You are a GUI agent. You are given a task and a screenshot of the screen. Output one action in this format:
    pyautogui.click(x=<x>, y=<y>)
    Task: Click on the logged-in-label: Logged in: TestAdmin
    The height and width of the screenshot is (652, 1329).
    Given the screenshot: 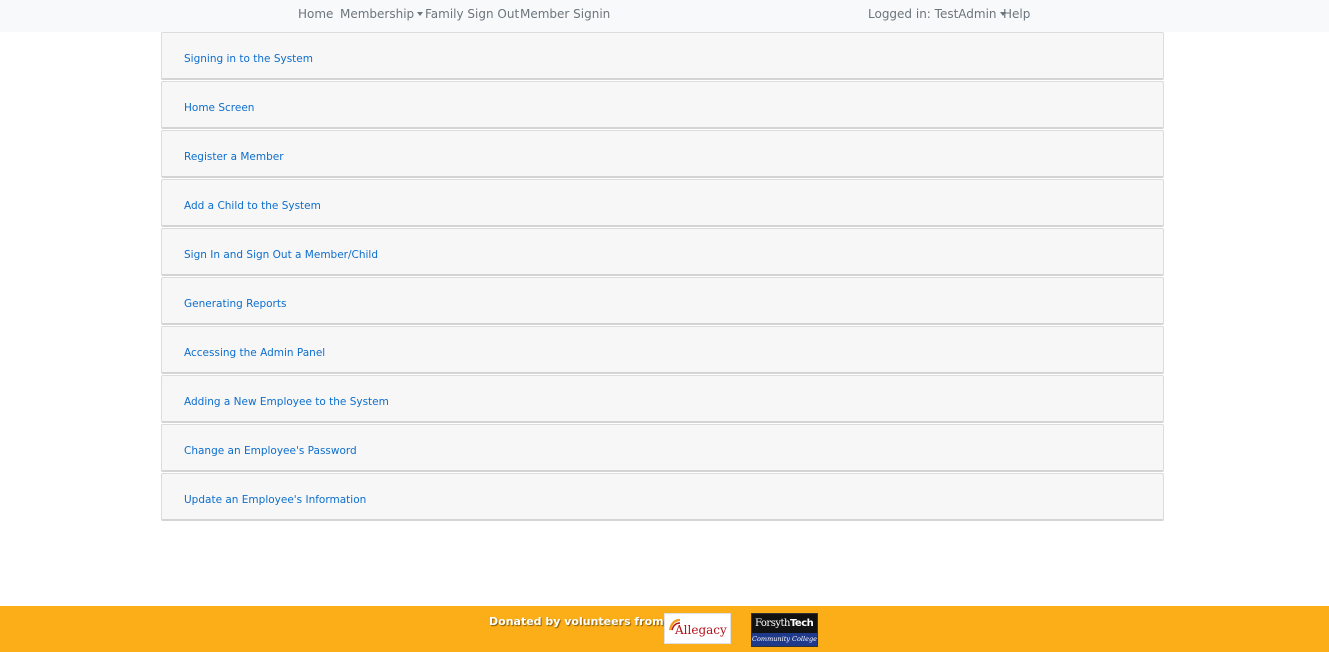 What is the action you would take?
    pyautogui.click(x=932, y=14)
    